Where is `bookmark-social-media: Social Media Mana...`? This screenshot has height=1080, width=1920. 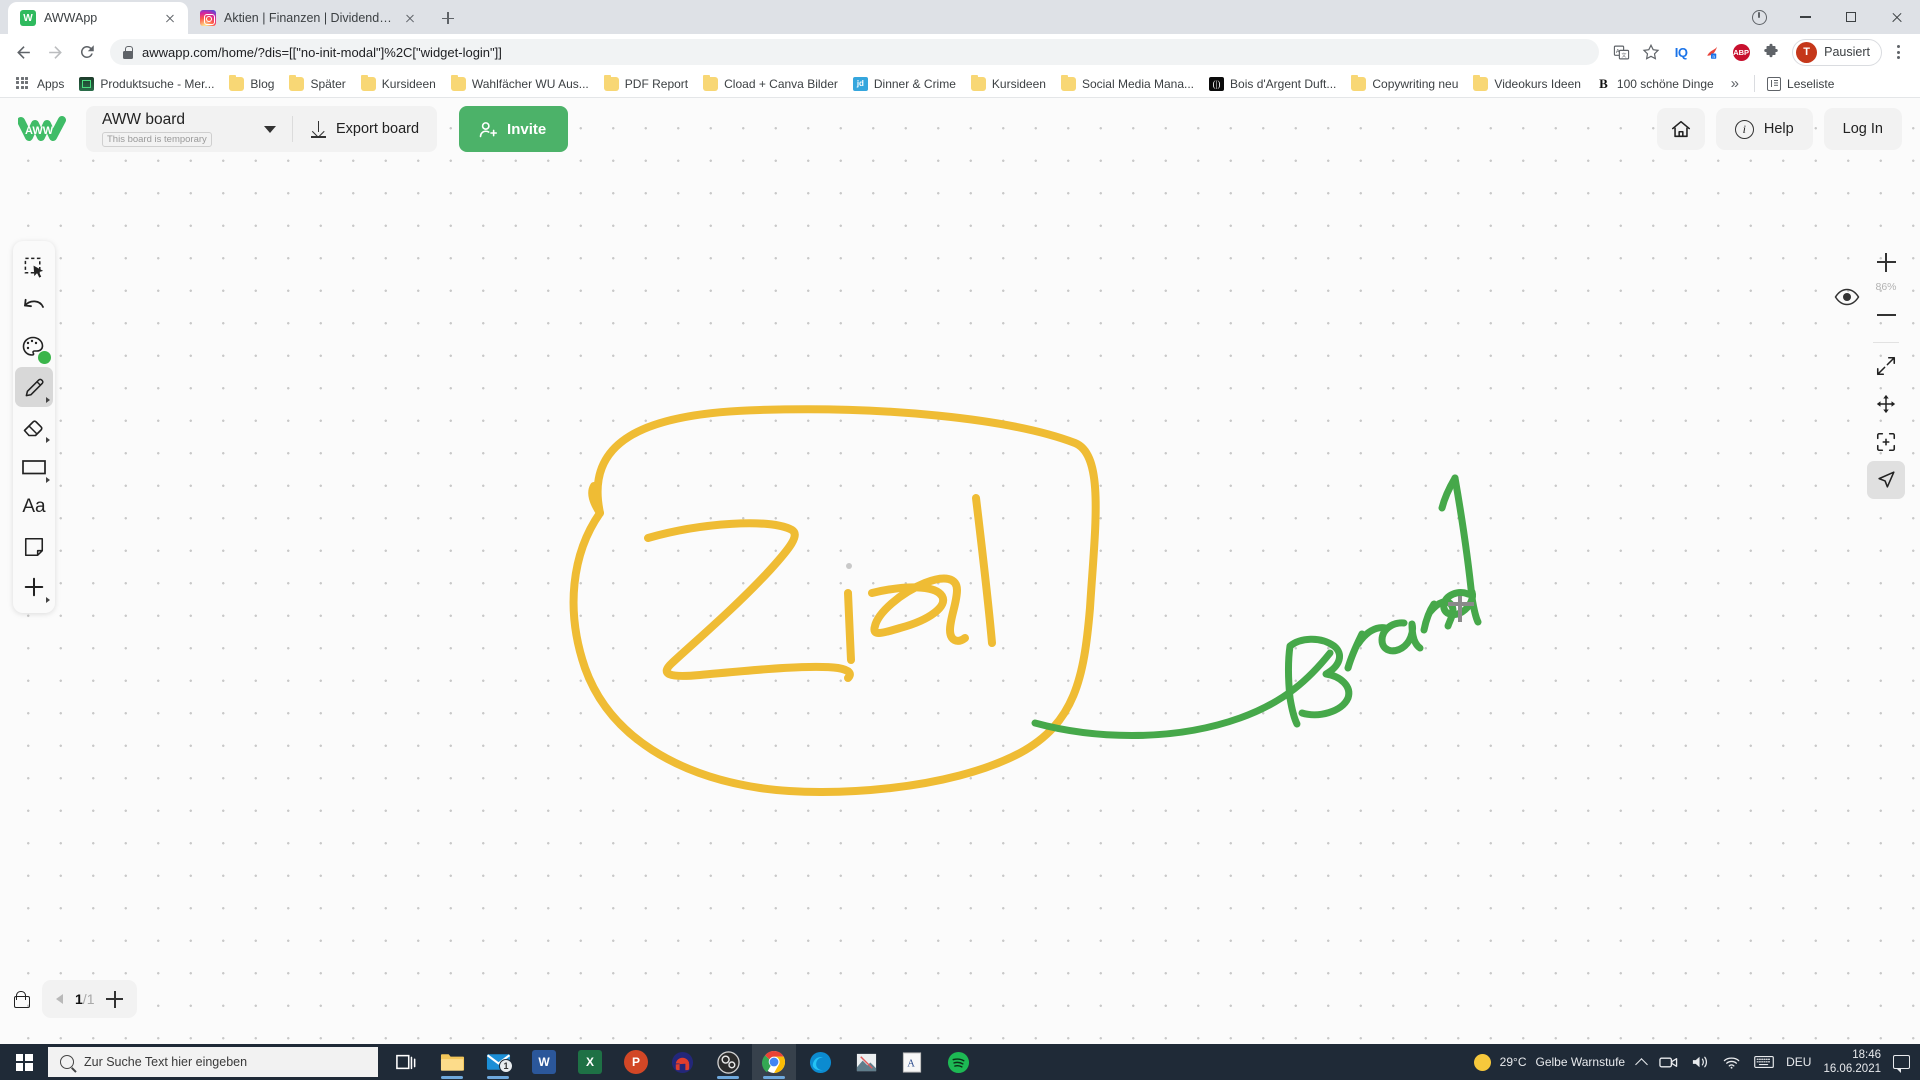 bookmark-social-media: Social Media Mana... is located at coordinates (1127, 84).